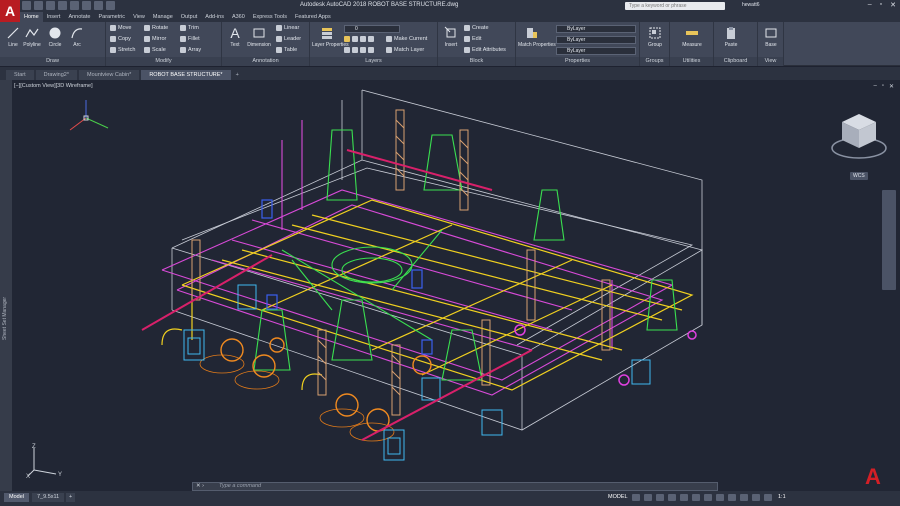 The image size is (900, 506). What do you see at coordinates (596, 40) in the screenshot?
I see `linetype-dropdown: ByLayer` at bounding box center [596, 40].